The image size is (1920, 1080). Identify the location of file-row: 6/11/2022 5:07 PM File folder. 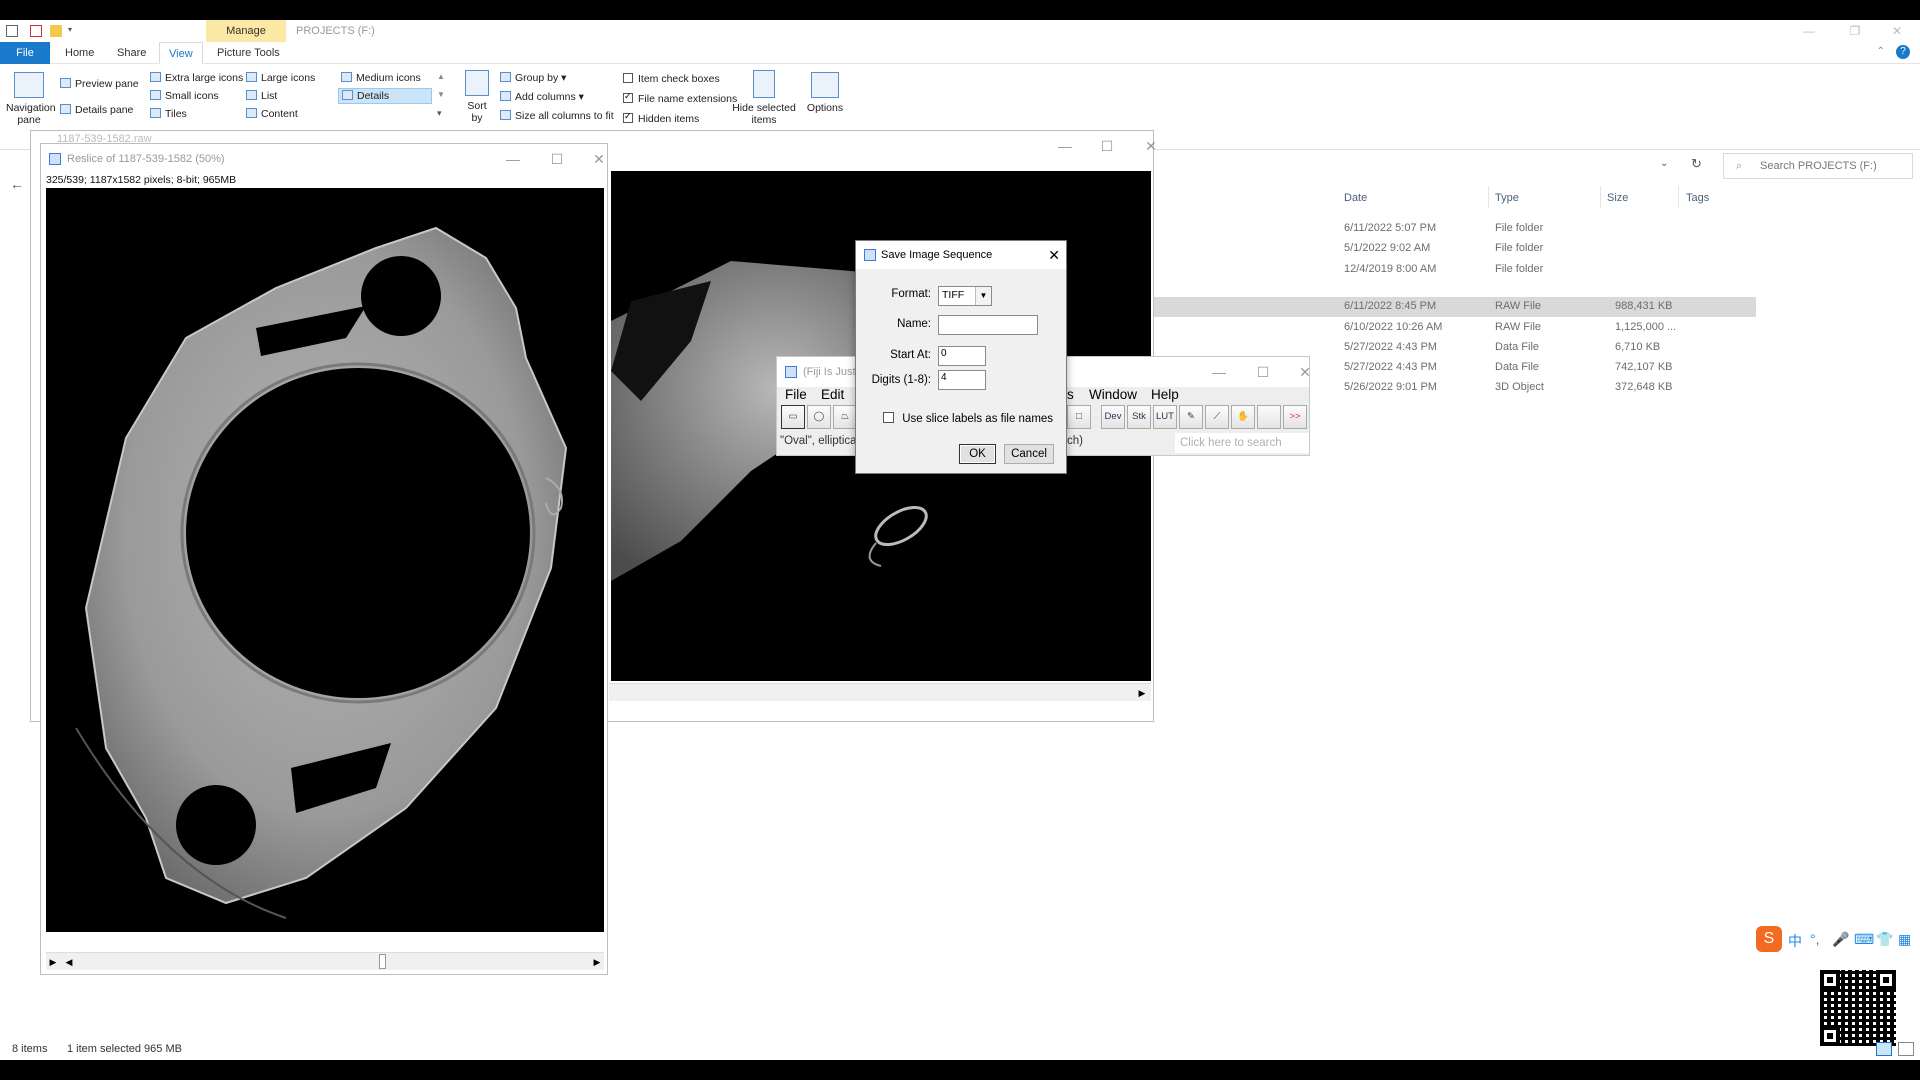
(1453, 229).